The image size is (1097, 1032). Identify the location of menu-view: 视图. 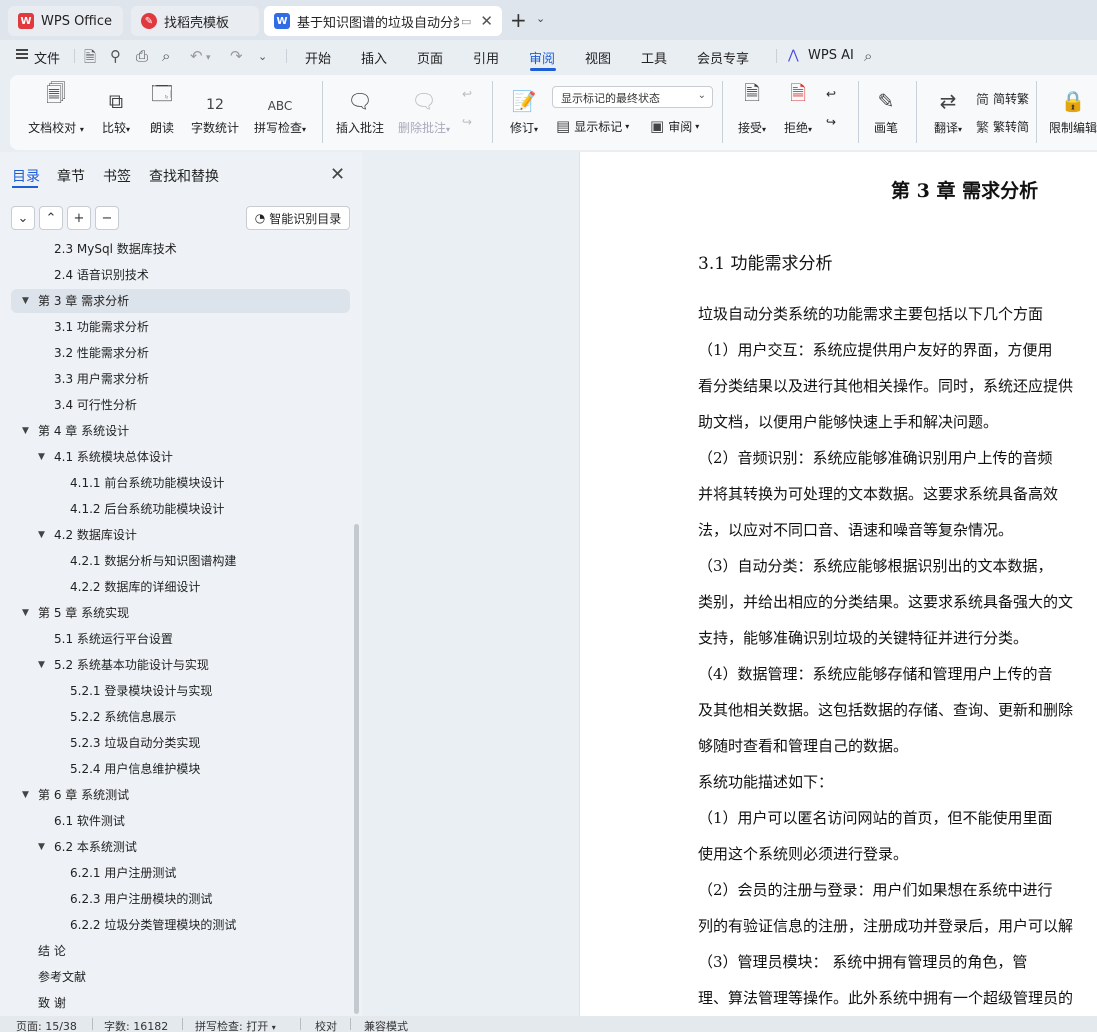
(598, 57).